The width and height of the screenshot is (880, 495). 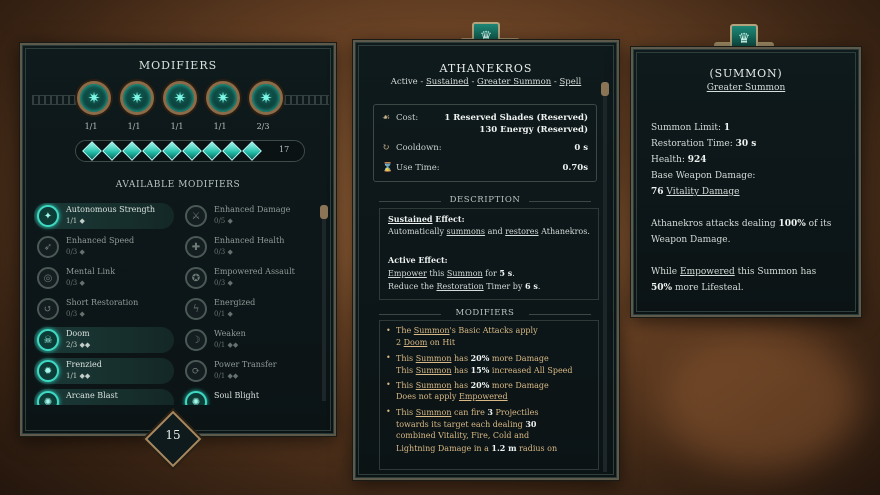 I want to click on mod-line: combined Vitality, Fire, Cold and, so click(x=463, y=435).